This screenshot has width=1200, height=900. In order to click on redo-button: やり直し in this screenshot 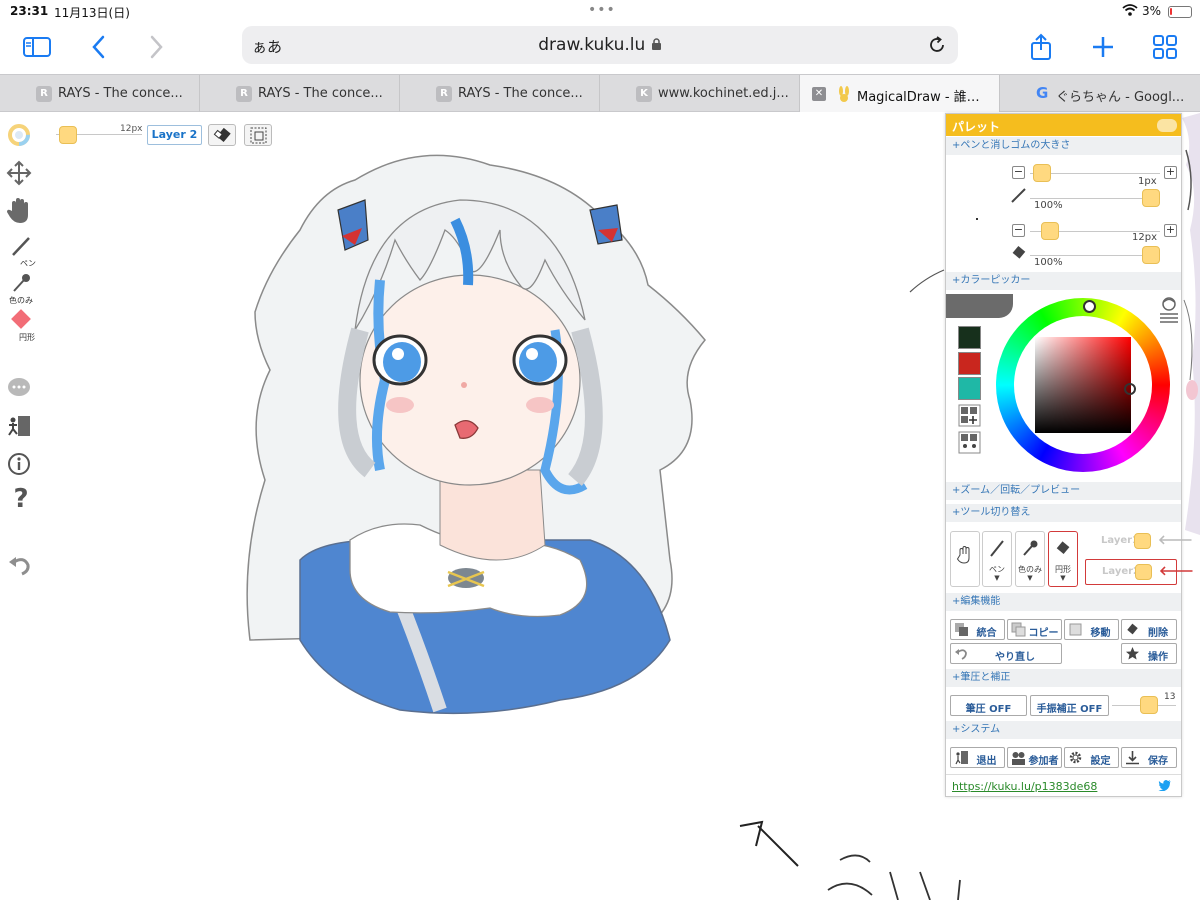, I will do `click(1006, 653)`.